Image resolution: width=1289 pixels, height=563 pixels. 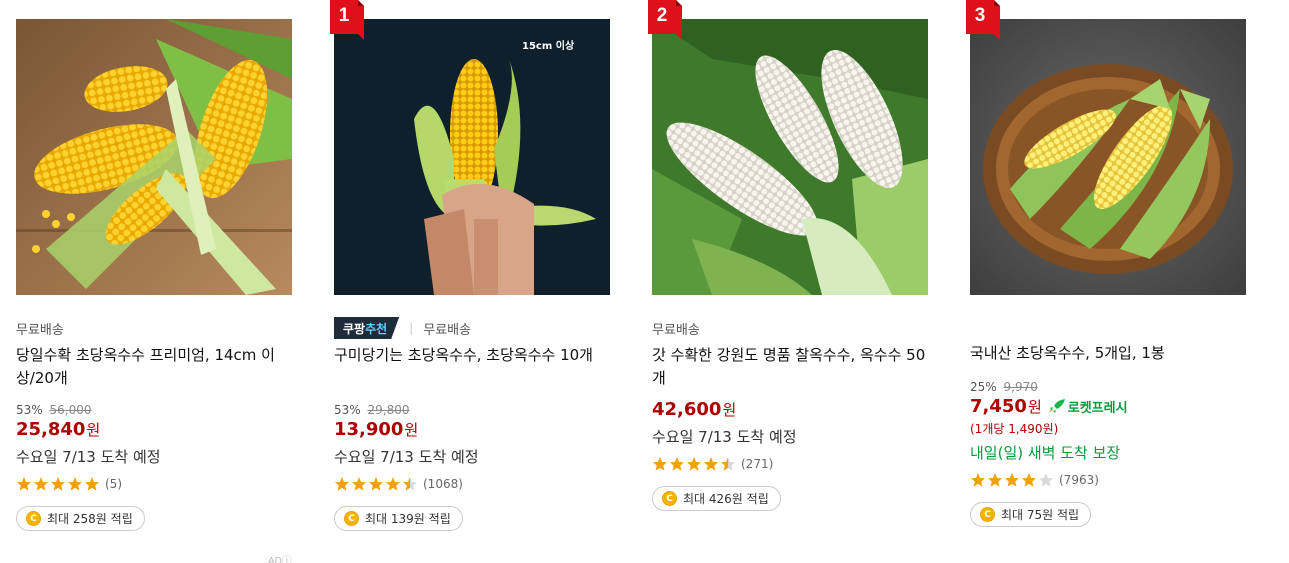 I want to click on rocket-icon, so click(x=1056, y=406).